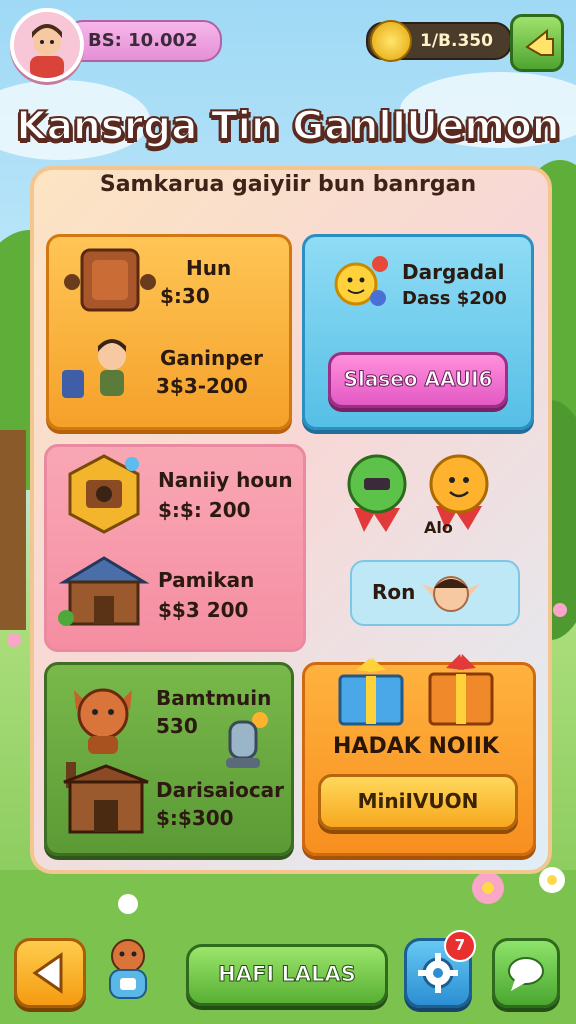  I want to click on item-price: 3$3-200, so click(202, 386).